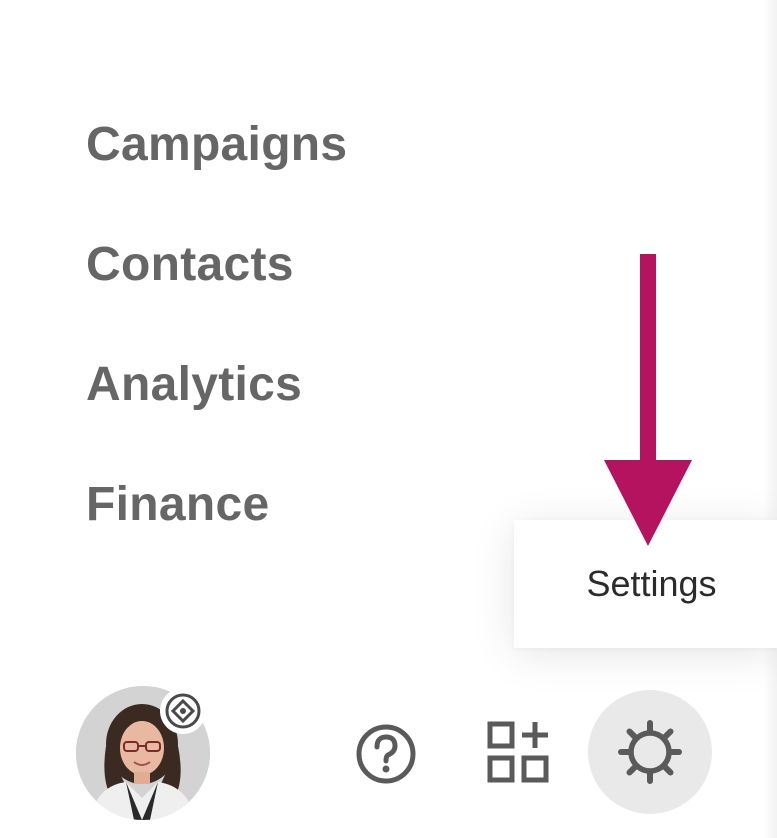 This screenshot has height=838, width=777. I want to click on gear-icon, so click(650, 752).